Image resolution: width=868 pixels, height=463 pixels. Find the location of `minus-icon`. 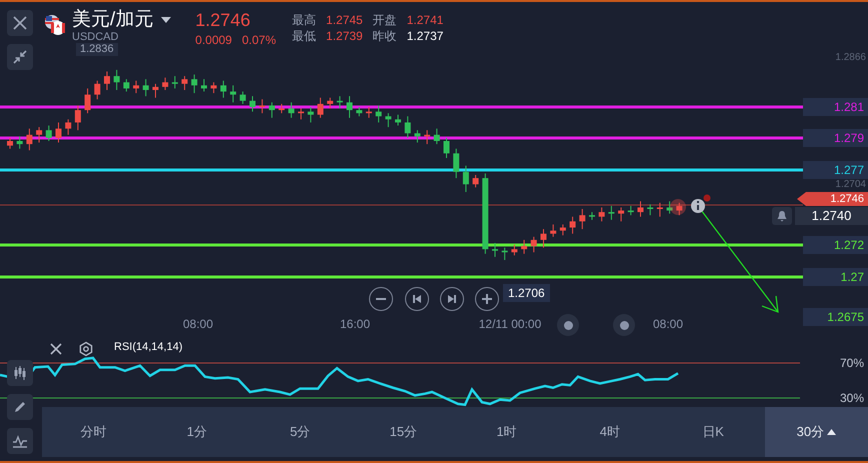

minus-icon is located at coordinates (381, 299).